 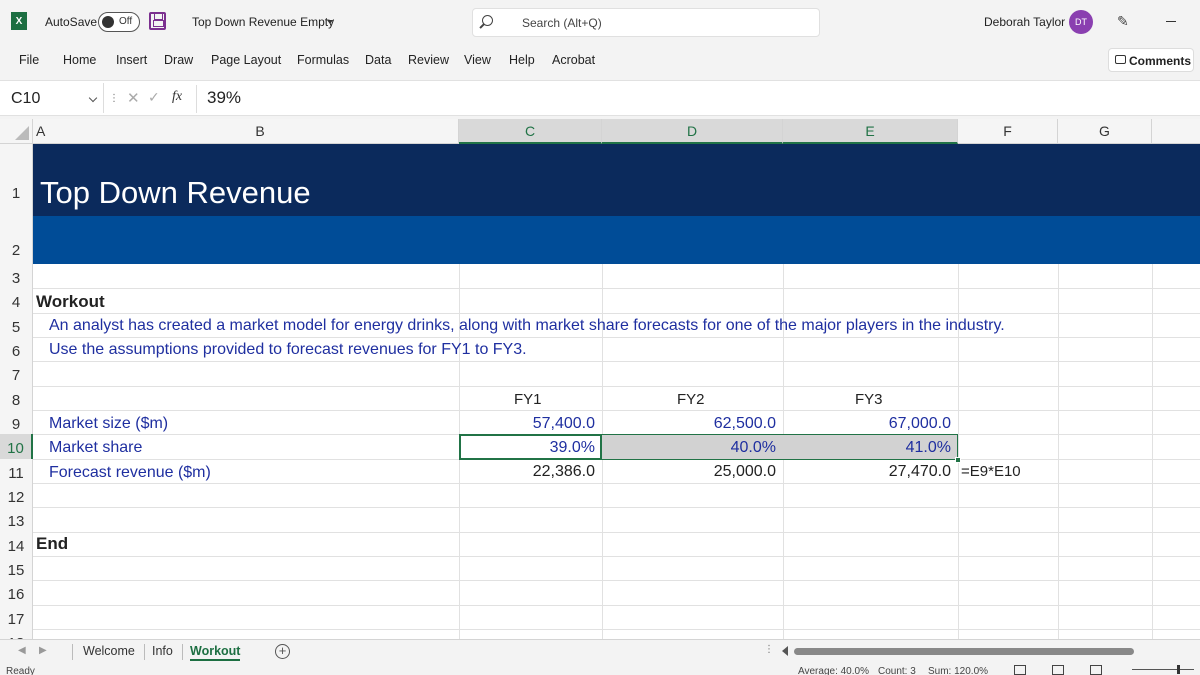 I want to click on row-header: 18, so click(x=16, y=634).